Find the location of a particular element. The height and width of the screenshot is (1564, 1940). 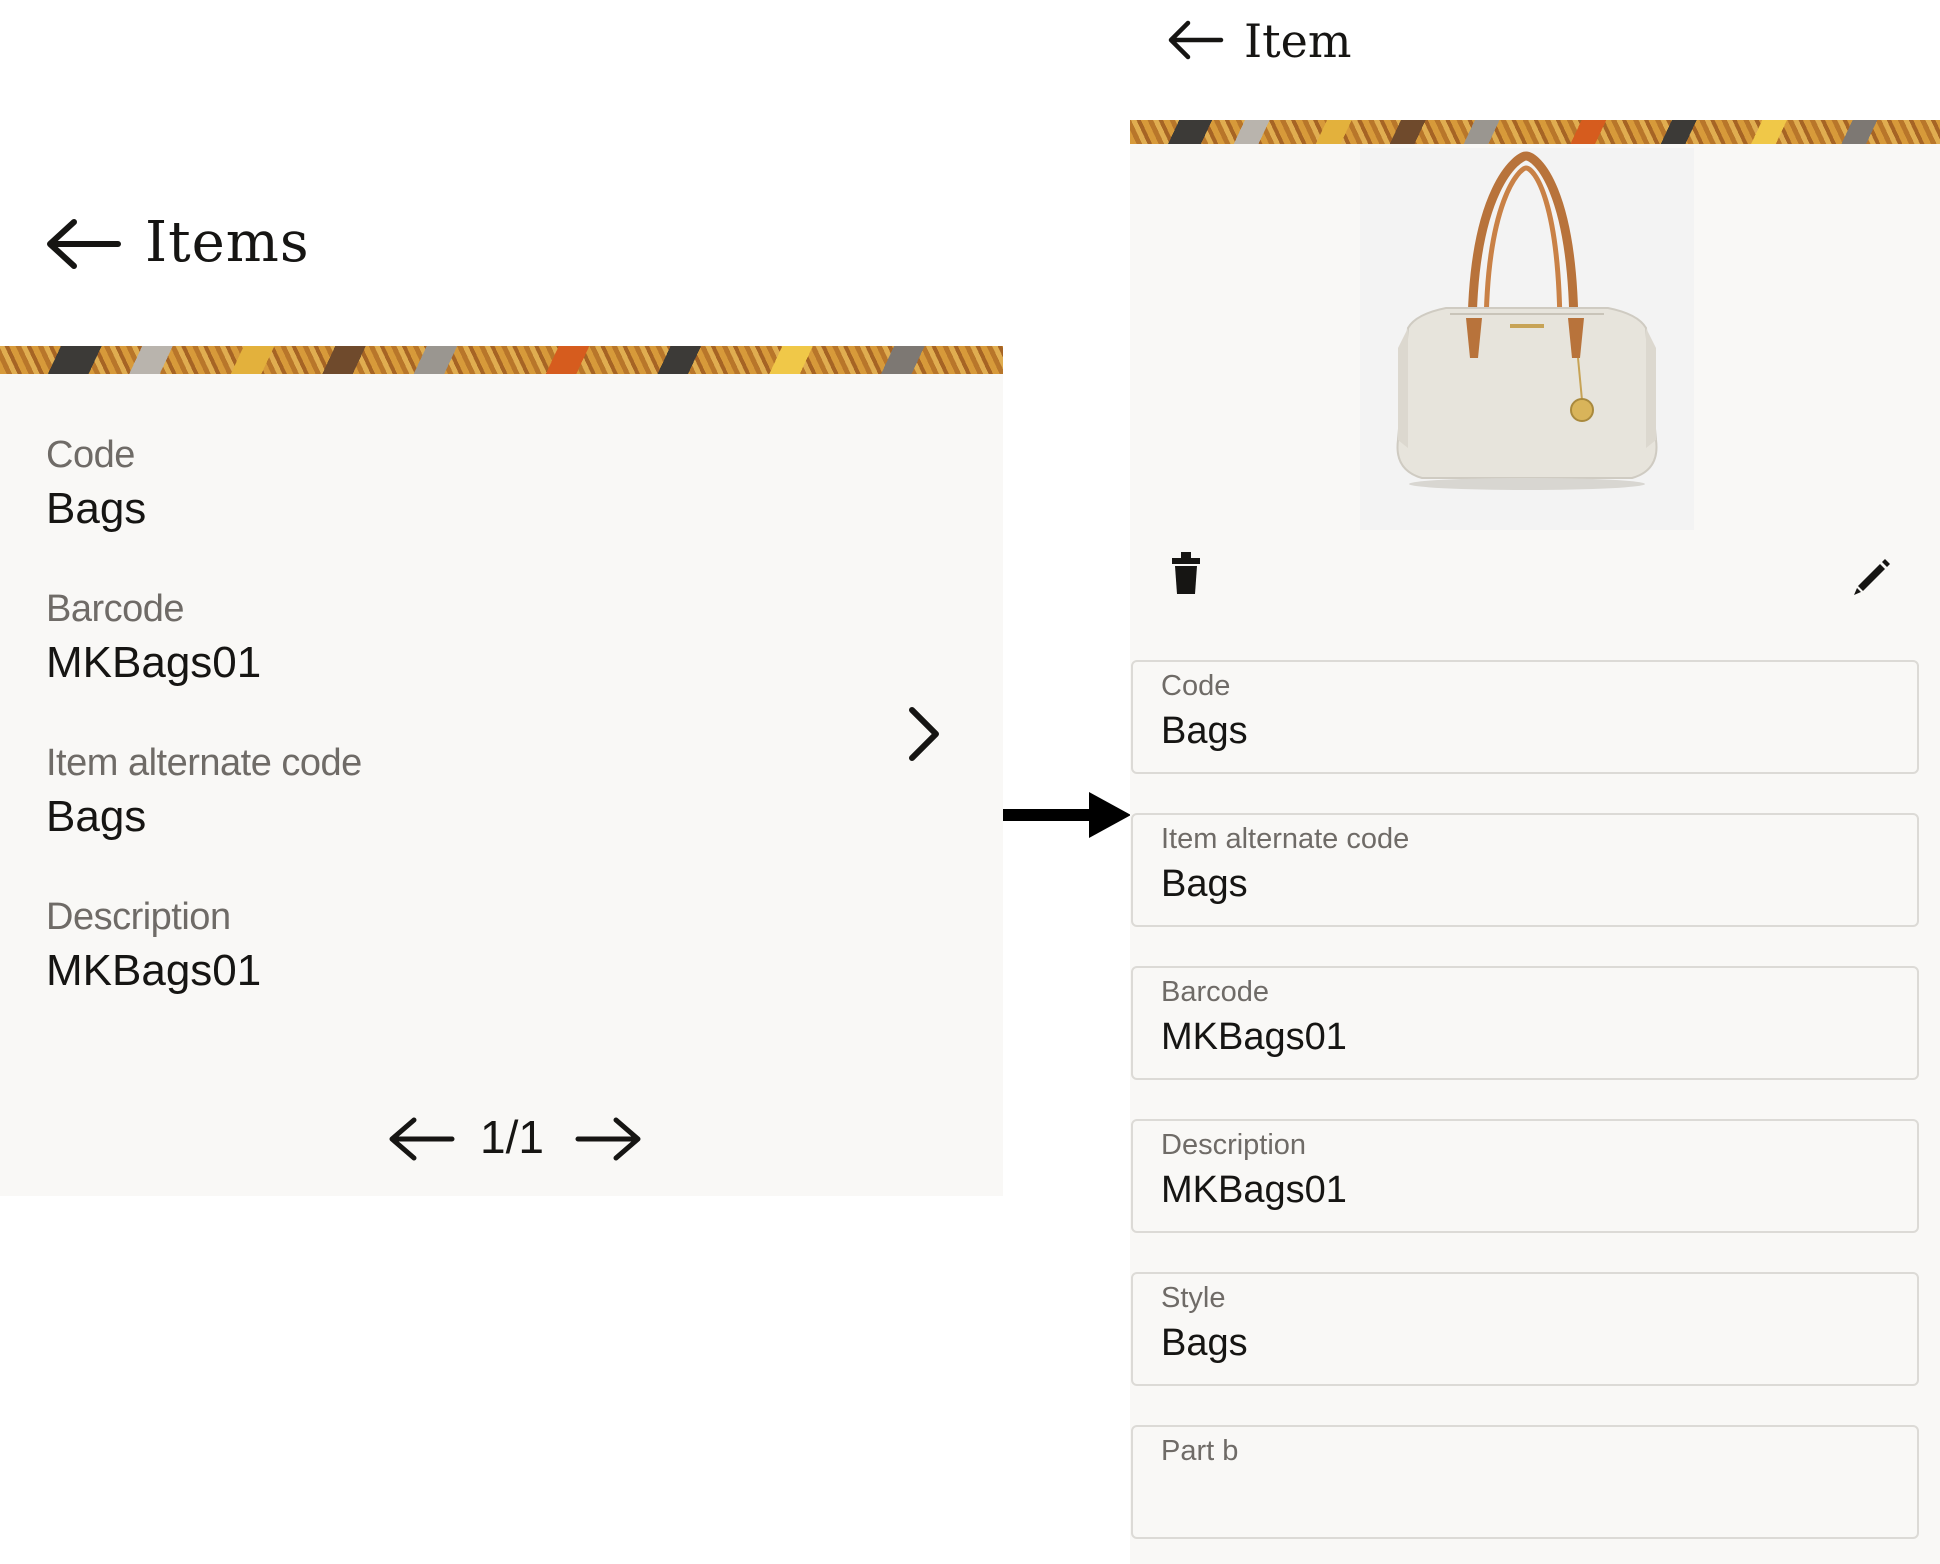

item-alternate-code-field: Item alternate code Bags is located at coordinates (1525, 870).